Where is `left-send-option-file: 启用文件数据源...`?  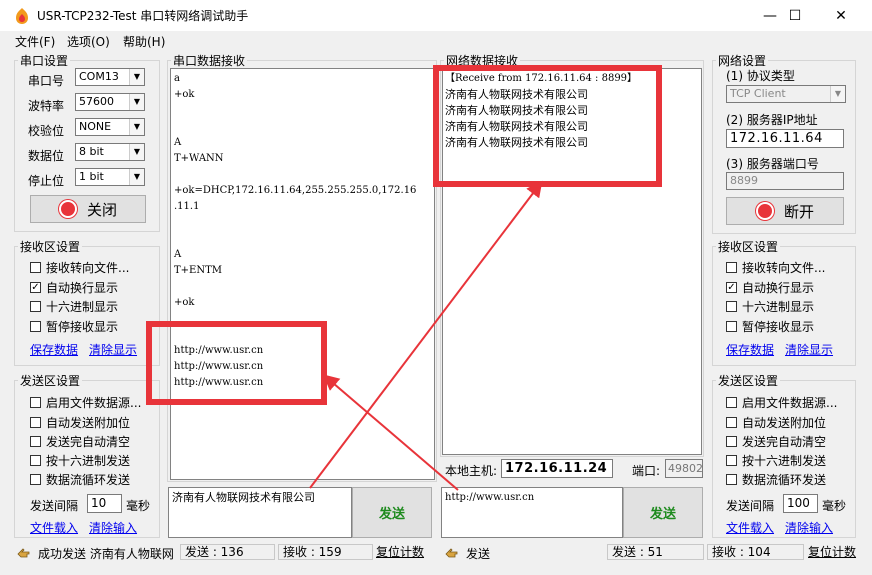
left-send-option-file: 启用文件数据源... is located at coordinates (85, 402).